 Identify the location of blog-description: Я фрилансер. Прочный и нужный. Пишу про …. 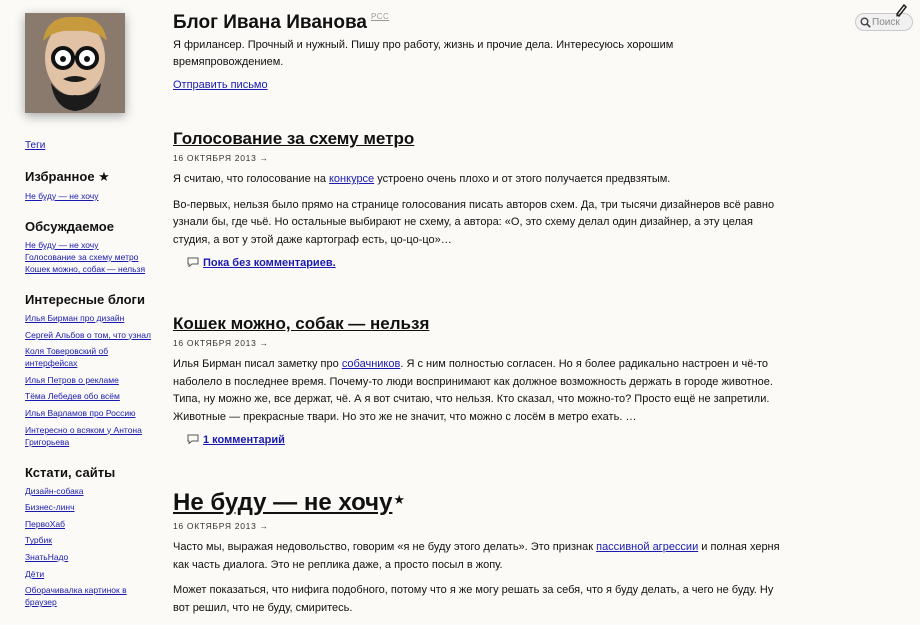
(423, 53).